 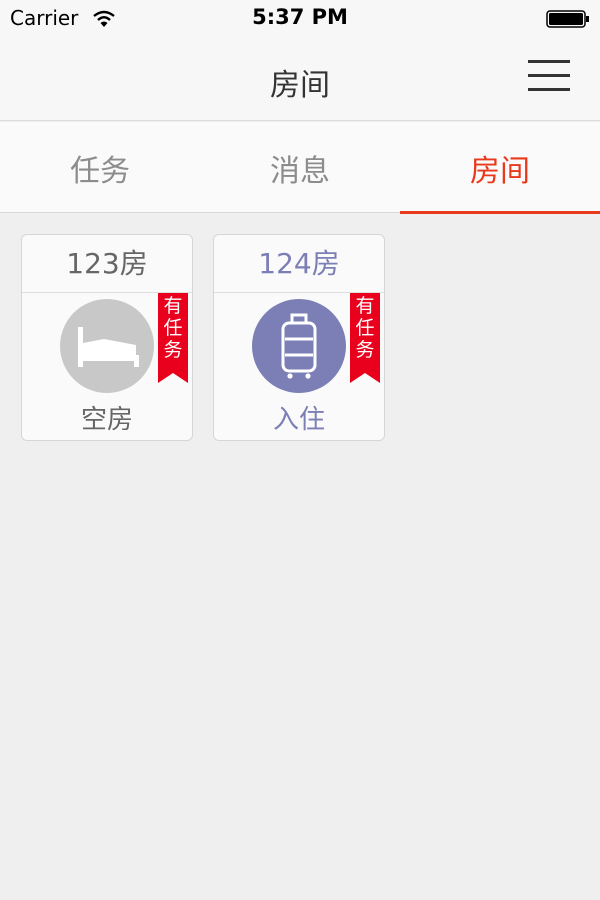 What do you see at coordinates (298, 420) in the screenshot?
I see `room-status: 入住` at bounding box center [298, 420].